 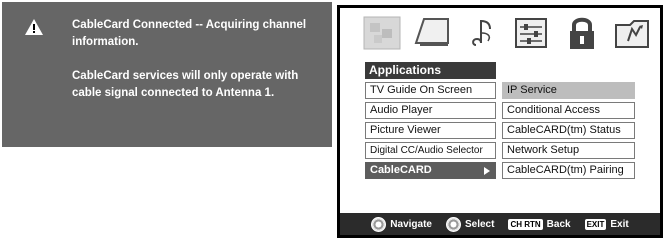 I want to click on navigate-label: Navigate, so click(x=411, y=224).